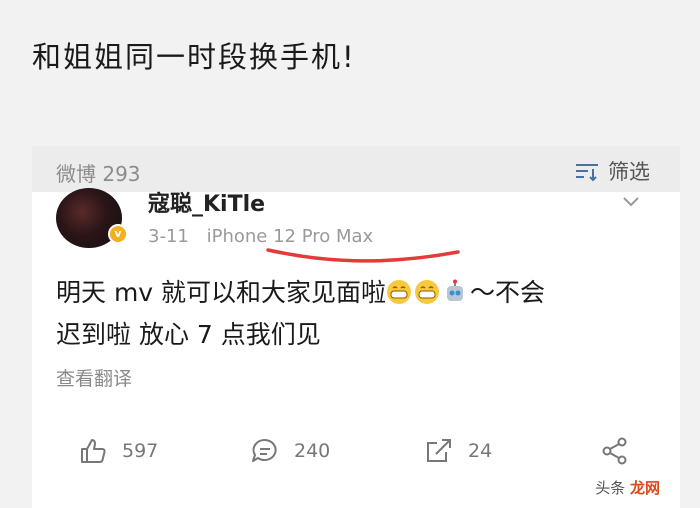  Describe the element at coordinates (221, 292) in the screenshot. I see `post-text-line1: 明天 mv 就可以和大家见面啦` at that location.